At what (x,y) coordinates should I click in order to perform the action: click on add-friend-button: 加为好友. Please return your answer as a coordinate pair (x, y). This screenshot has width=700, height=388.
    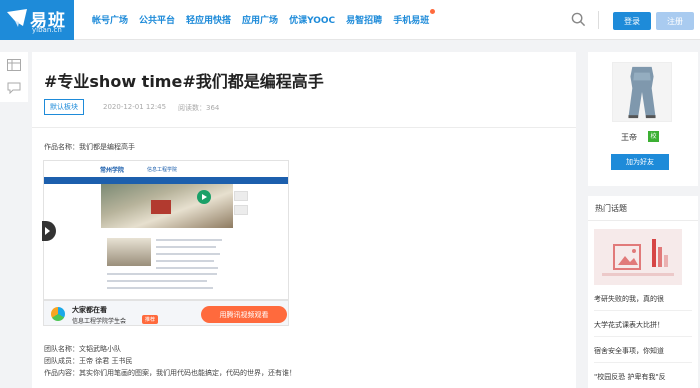
    Looking at the image, I should click on (640, 162).